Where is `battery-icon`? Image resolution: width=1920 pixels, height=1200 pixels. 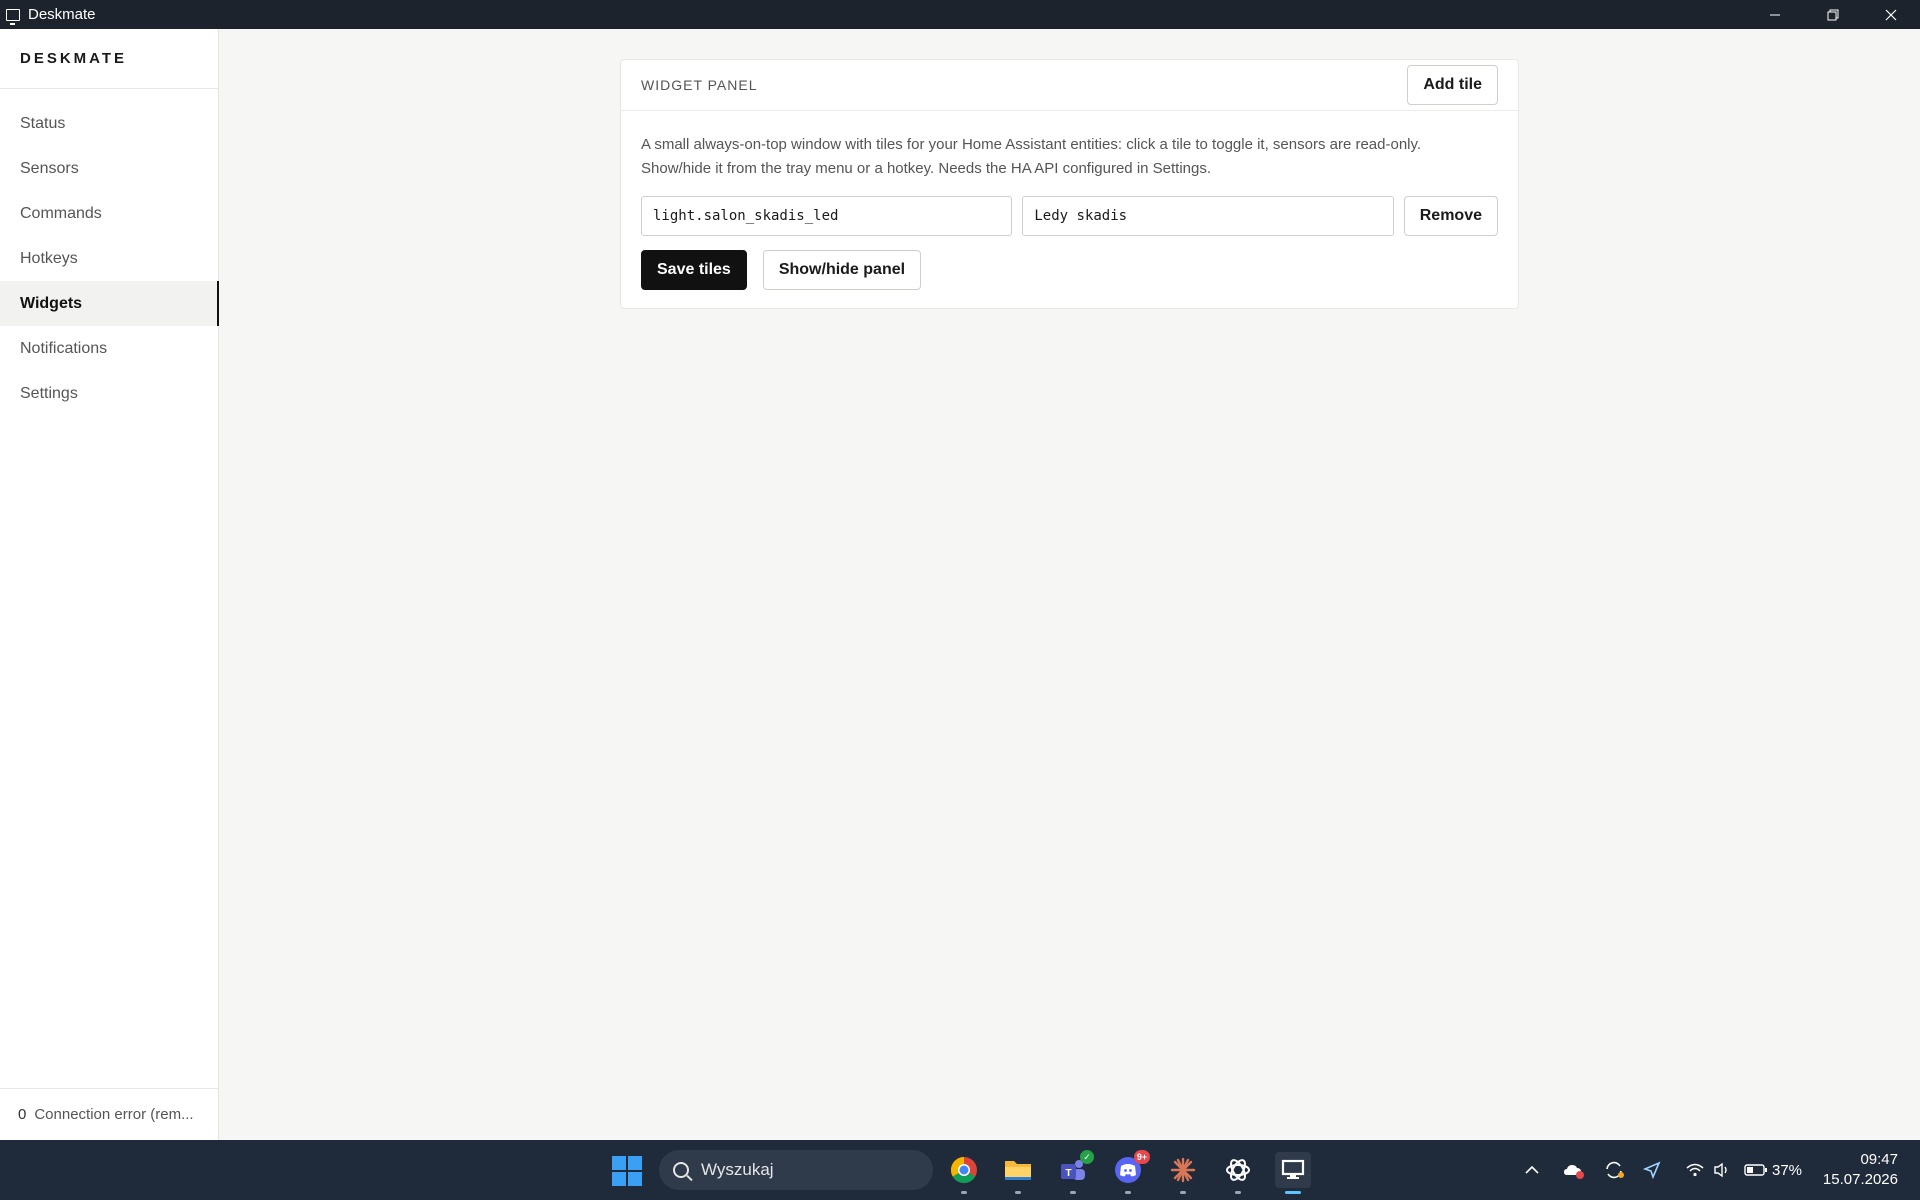
battery-icon is located at coordinates (1755, 1170).